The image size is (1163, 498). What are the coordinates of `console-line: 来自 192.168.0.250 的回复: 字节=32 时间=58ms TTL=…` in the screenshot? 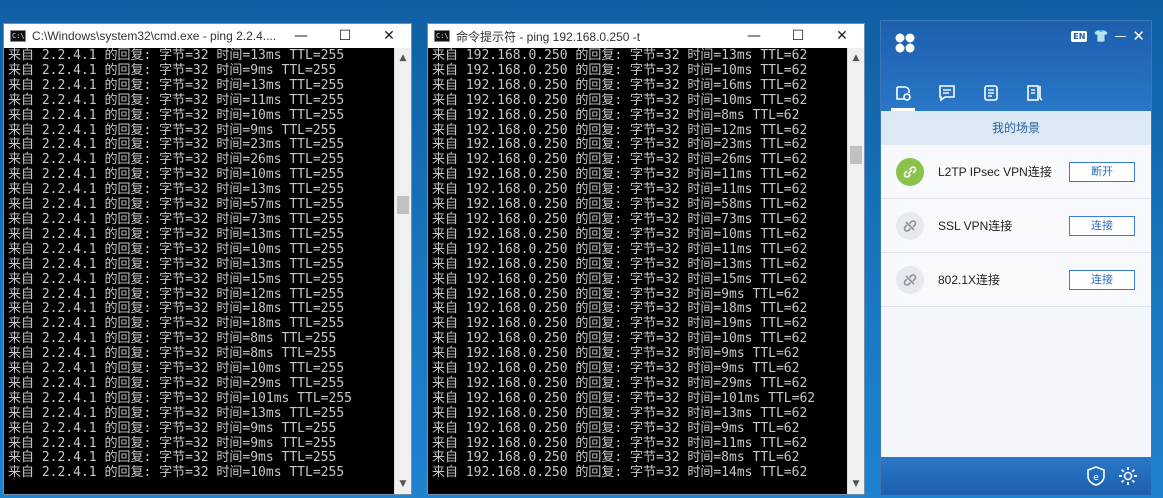 It's located at (620, 205).